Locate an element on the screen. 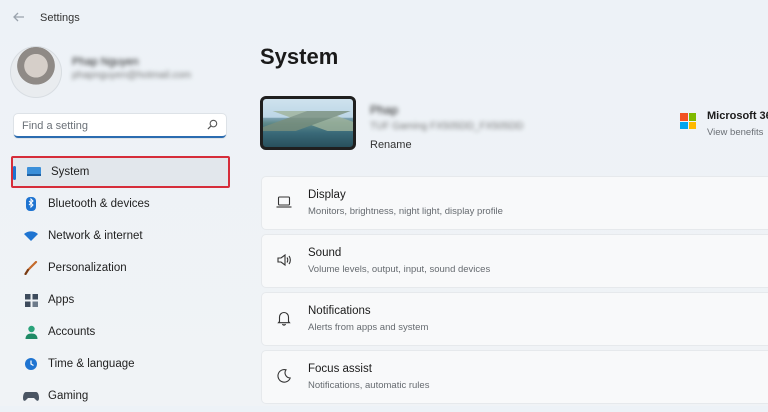  card-title: Notifications is located at coordinates (339, 311).